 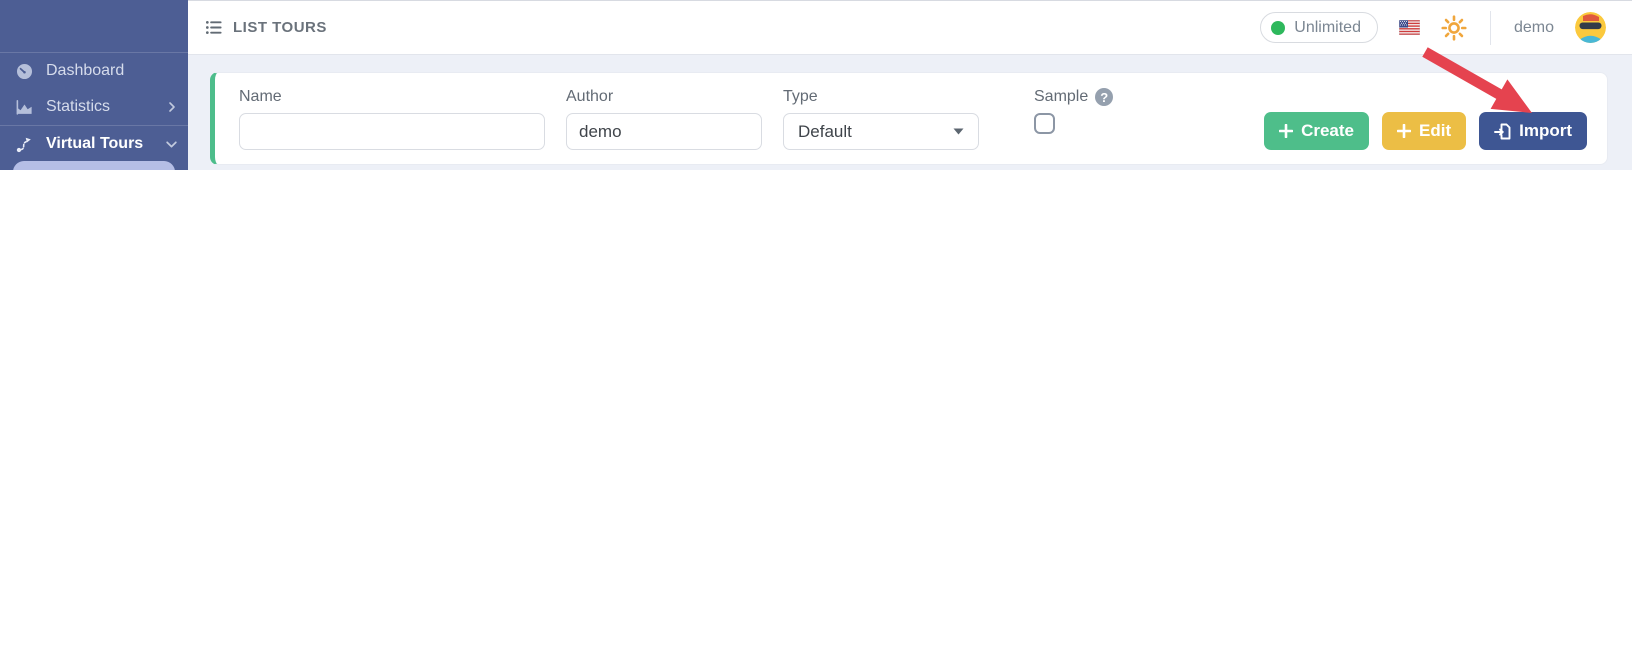 What do you see at coordinates (1435, 130) in the screenshot?
I see `edit-button-label: Edit` at bounding box center [1435, 130].